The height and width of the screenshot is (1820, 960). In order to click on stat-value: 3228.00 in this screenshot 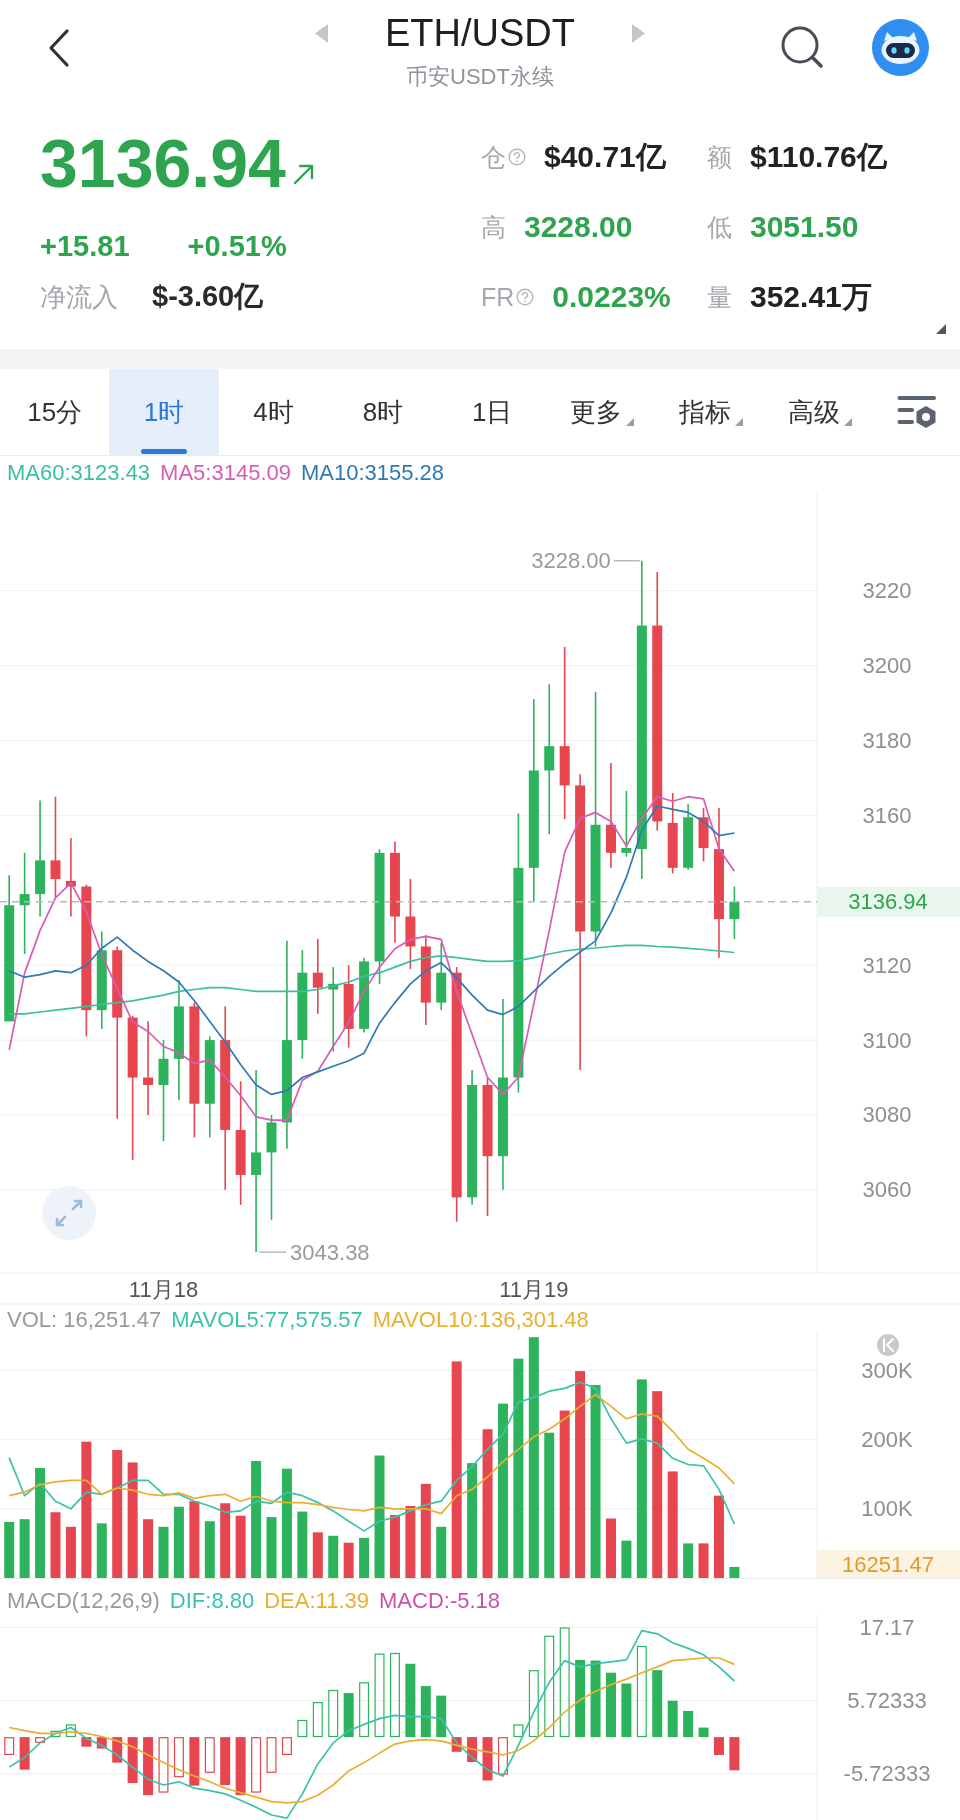, I will do `click(578, 227)`.